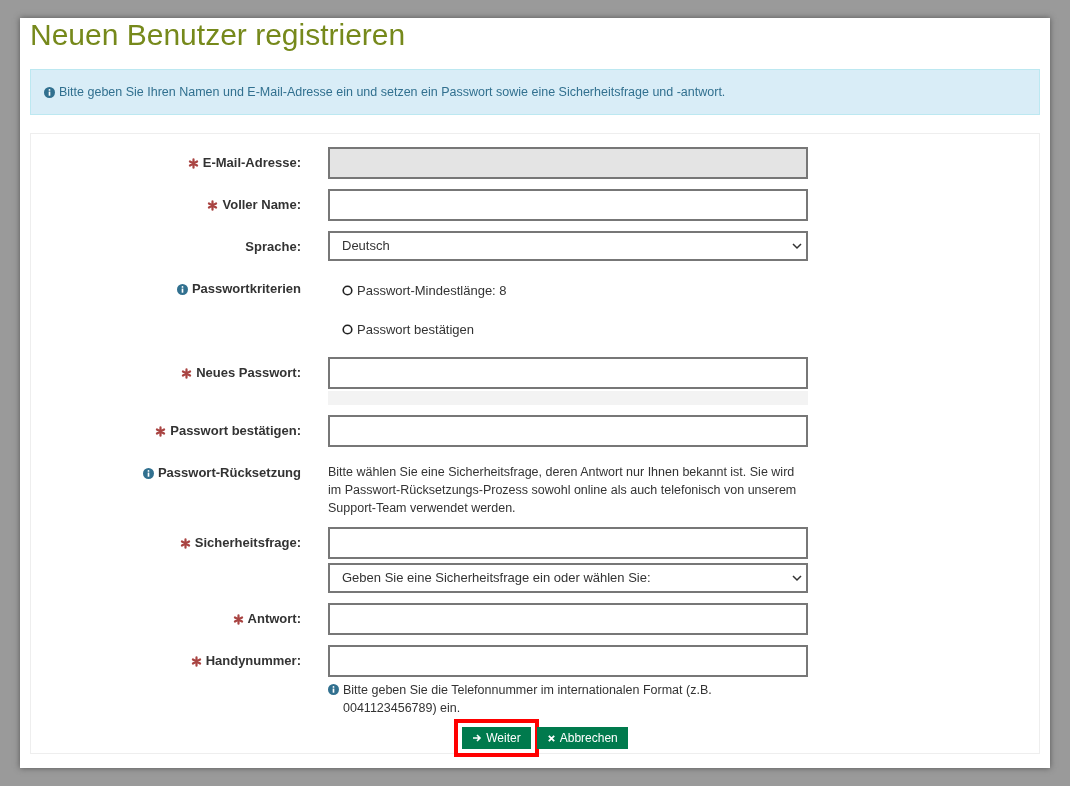  I want to click on close-icon, so click(551, 738).